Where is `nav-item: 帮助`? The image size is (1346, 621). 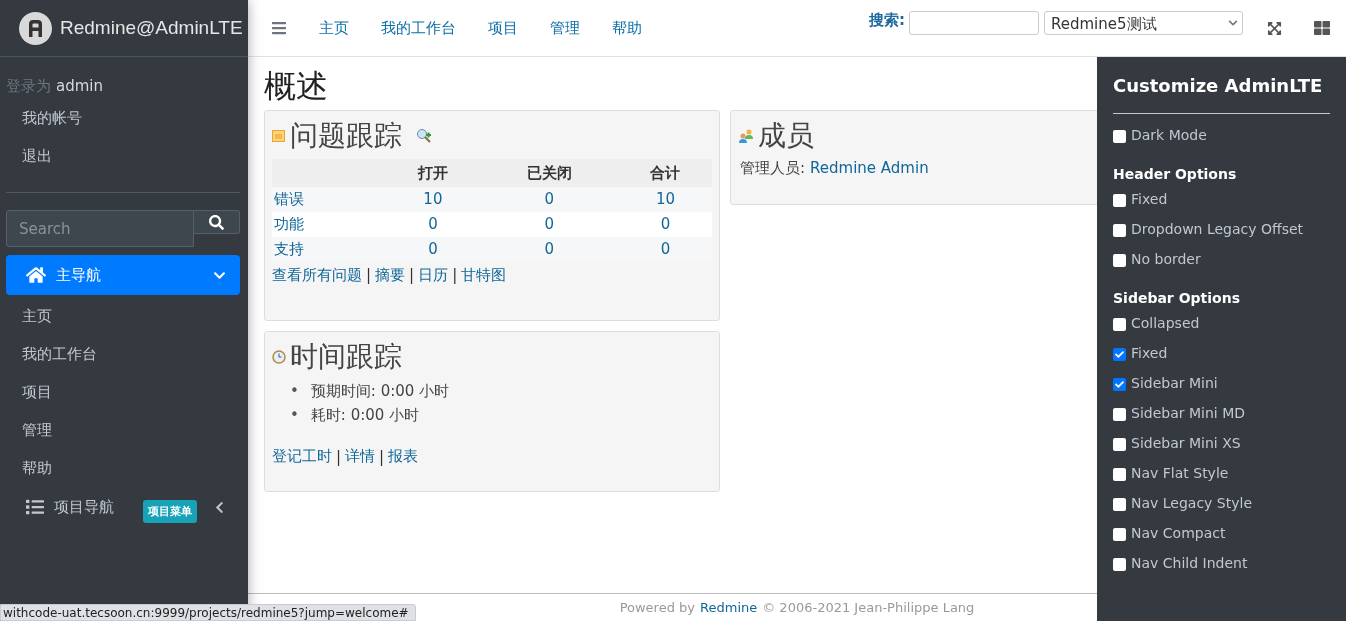
nav-item: 帮助 is located at coordinates (124, 468).